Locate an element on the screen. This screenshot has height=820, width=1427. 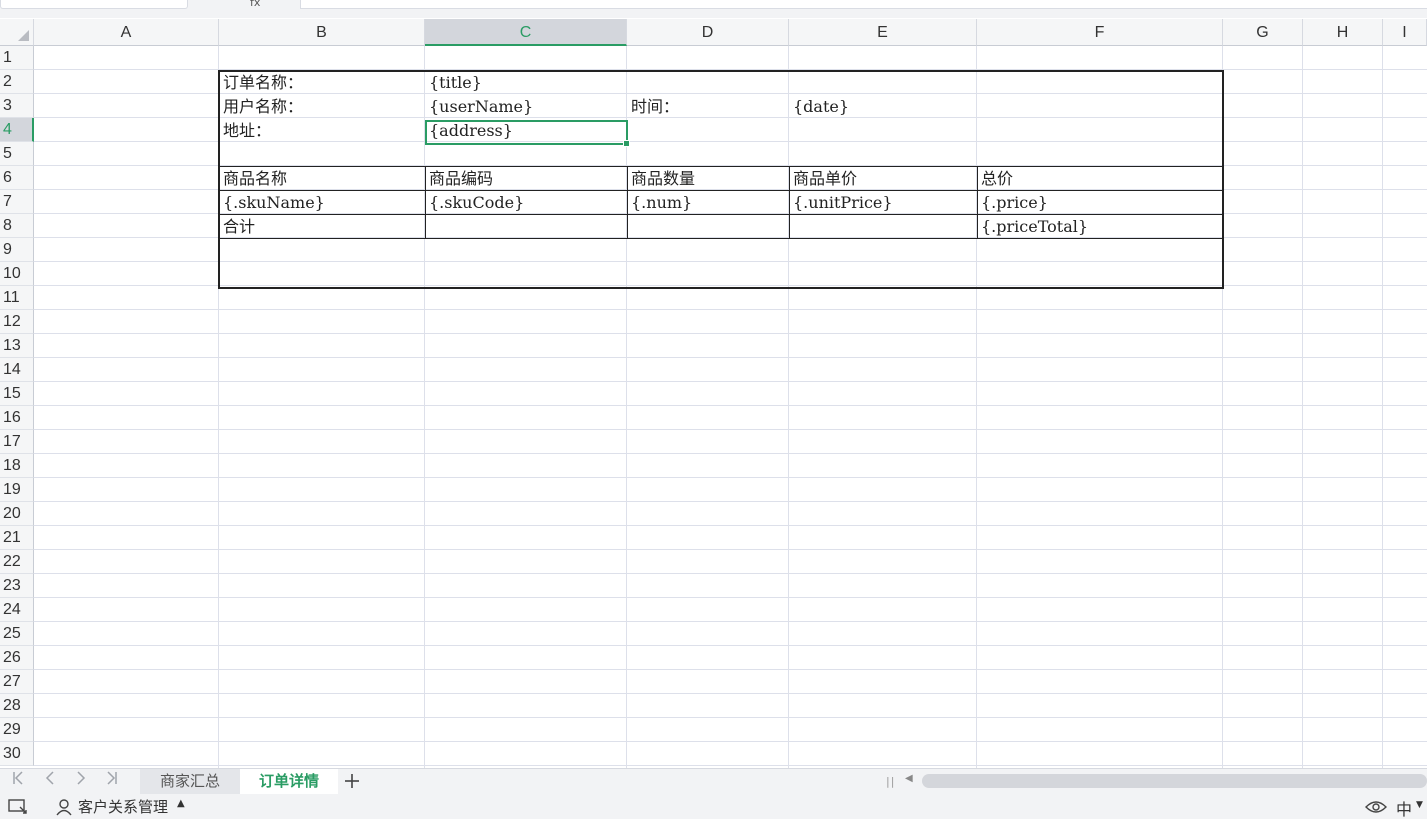
row-header-7: 7 is located at coordinates (17, 202).